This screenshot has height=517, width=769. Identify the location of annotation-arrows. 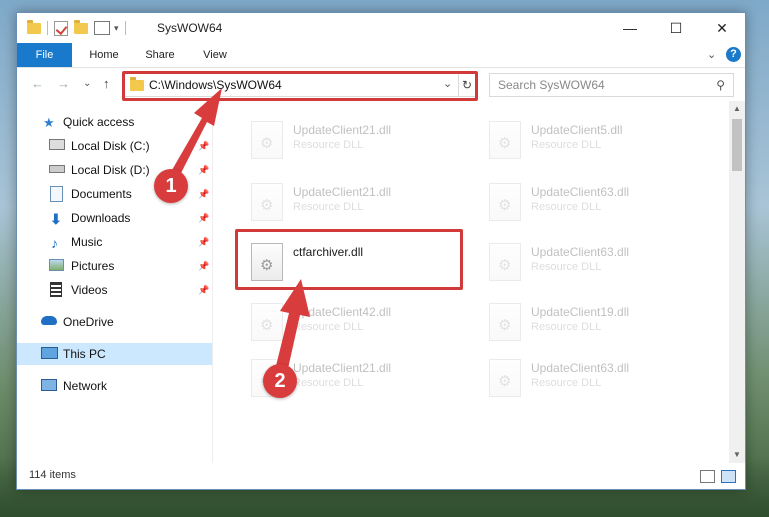
(241, 230).